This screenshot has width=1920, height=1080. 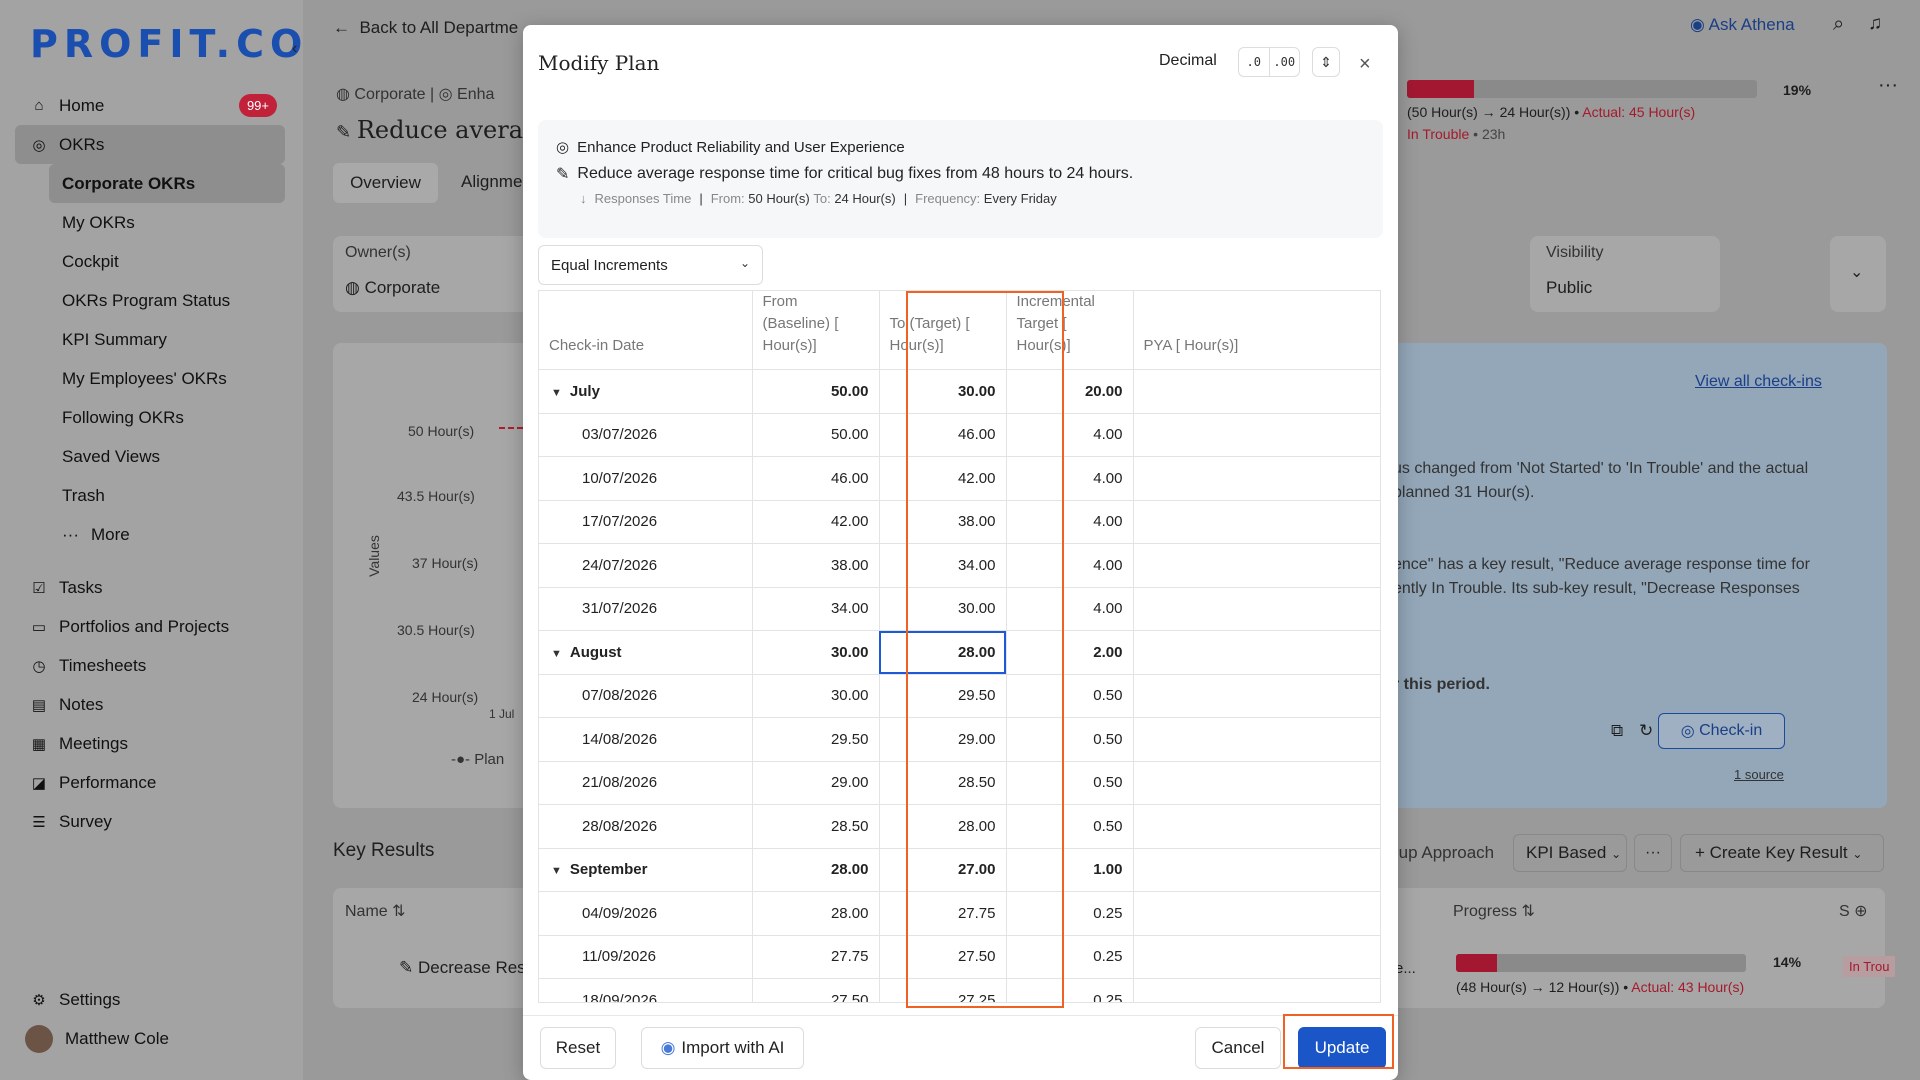 What do you see at coordinates (1742, 25) in the screenshot?
I see `ask-athena-button: ◉ Ask Athena` at bounding box center [1742, 25].